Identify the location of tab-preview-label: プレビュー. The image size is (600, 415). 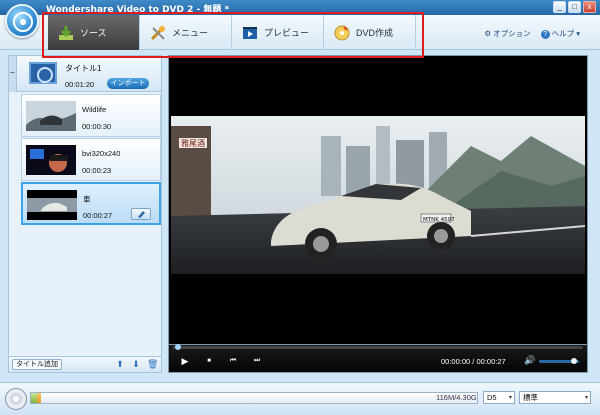
(287, 33).